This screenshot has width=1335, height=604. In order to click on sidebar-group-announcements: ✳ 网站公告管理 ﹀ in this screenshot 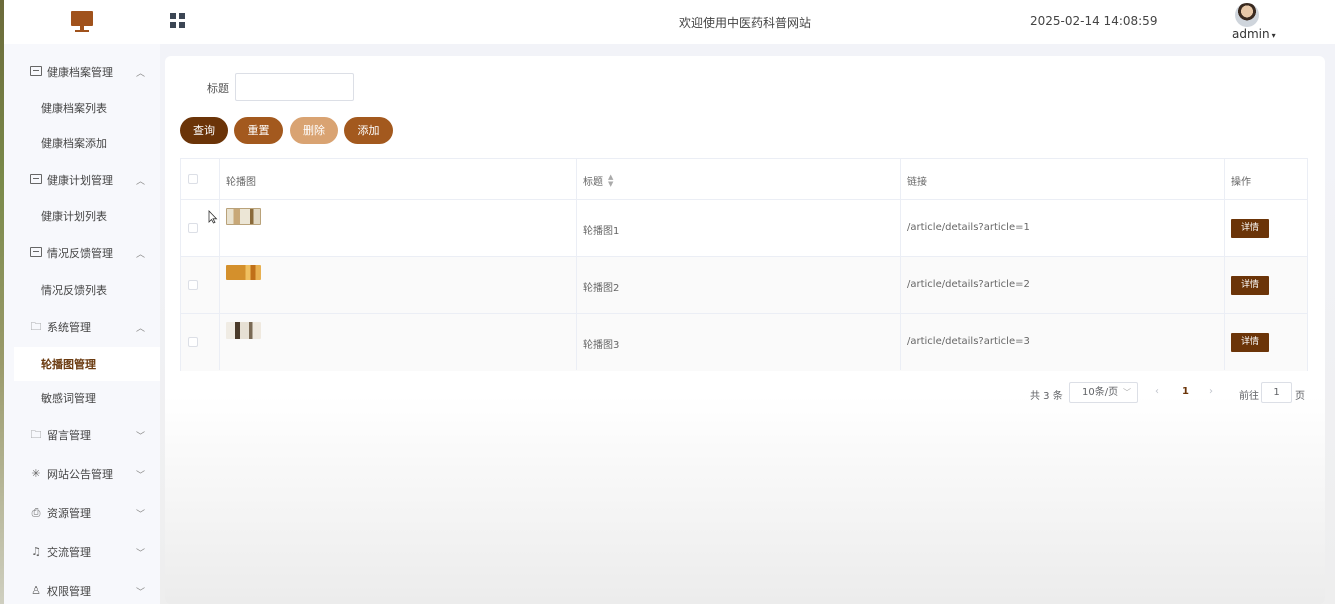, I will do `click(82, 474)`.